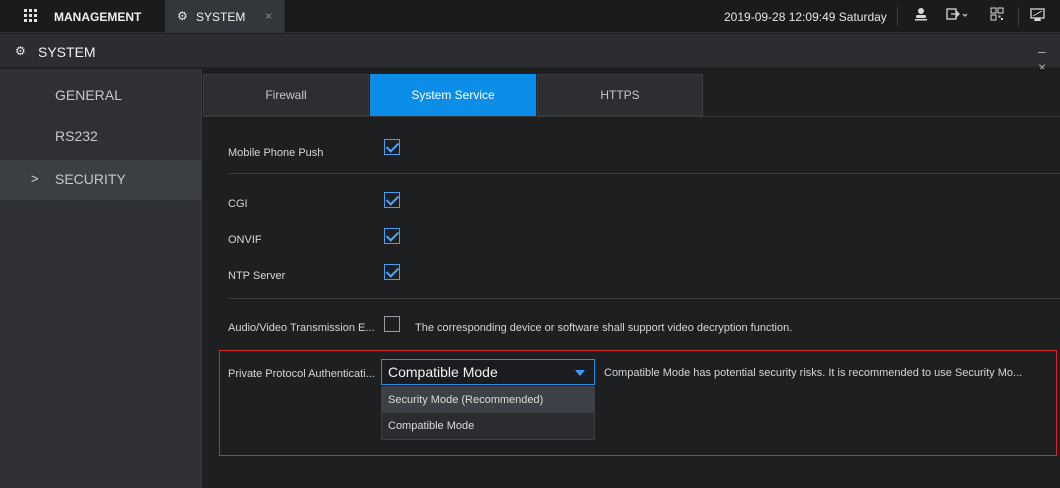 This screenshot has width=1060, height=488. Describe the element at coordinates (245, 240) in the screenshot. I see `onvif-label: ONVIF` at that location.